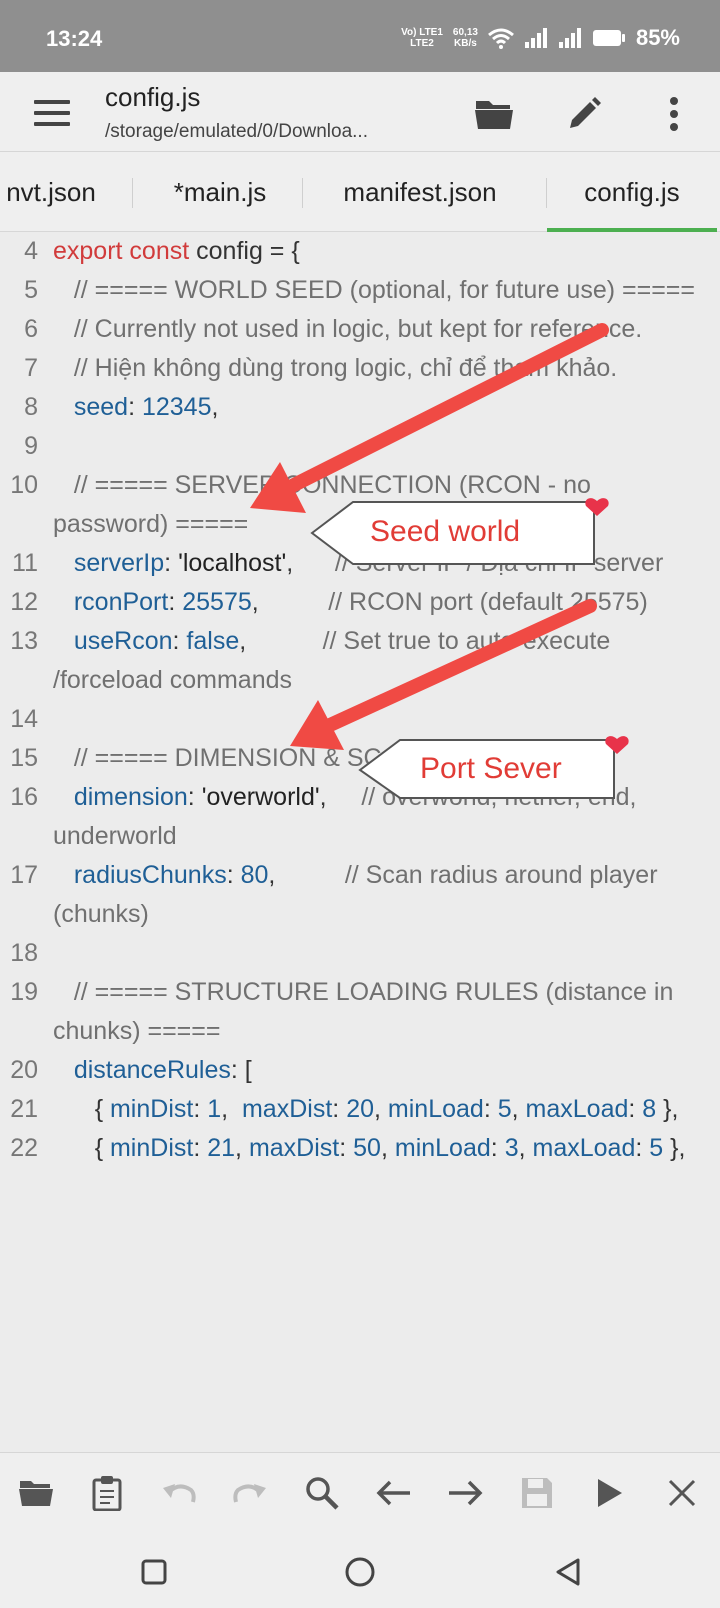 This screenshot has height=1608, width=720. Describe the element at coordinates (107, 1493) in the screenshot. I see `clipboard-icon` at that location.